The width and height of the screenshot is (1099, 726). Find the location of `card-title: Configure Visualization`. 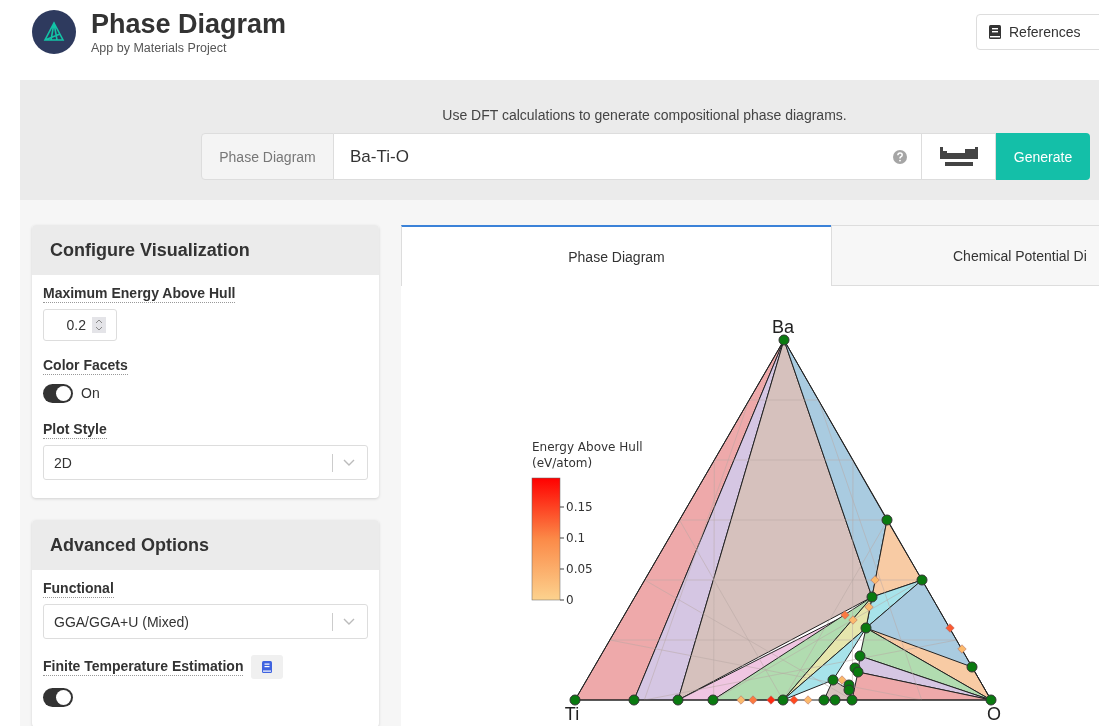

card-title: Configure Visualization is located at coordinates (150, 250).